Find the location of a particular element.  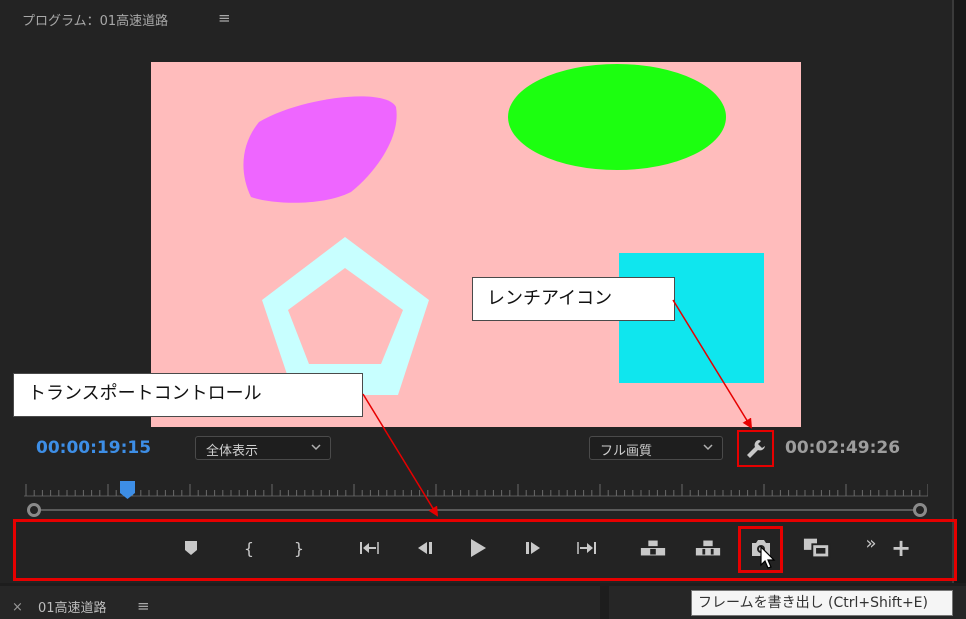

step-forward-icon is located at coordinates (533, 548).